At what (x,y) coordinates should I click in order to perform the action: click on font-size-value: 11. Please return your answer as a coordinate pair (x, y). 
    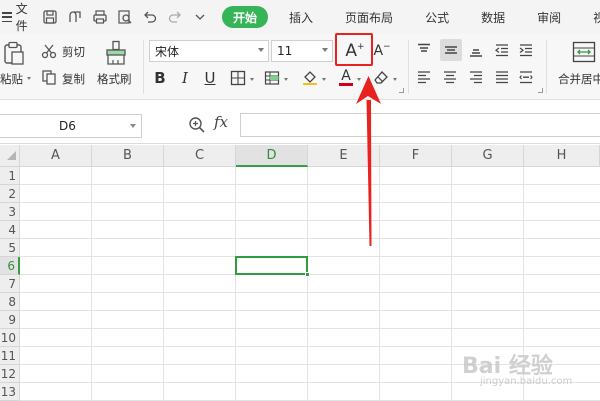
    Looking at the image, I should click on (285, 51).